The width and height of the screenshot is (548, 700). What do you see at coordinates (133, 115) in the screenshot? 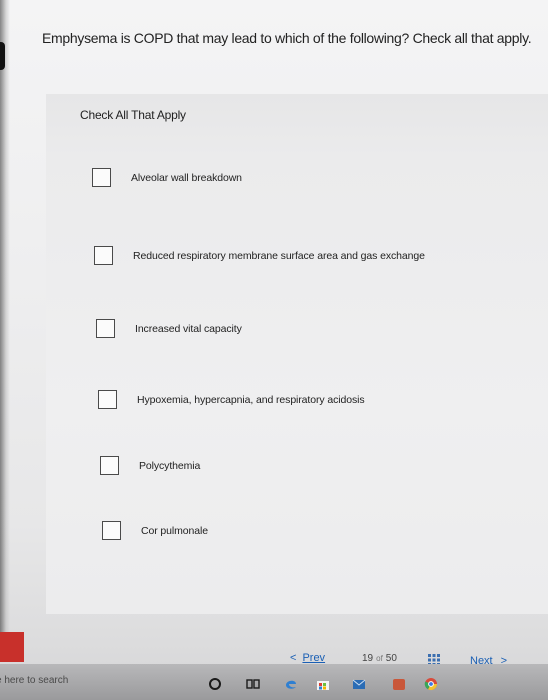
I see `panel-header: Check All That Apply` at bounding box center [133, 115].